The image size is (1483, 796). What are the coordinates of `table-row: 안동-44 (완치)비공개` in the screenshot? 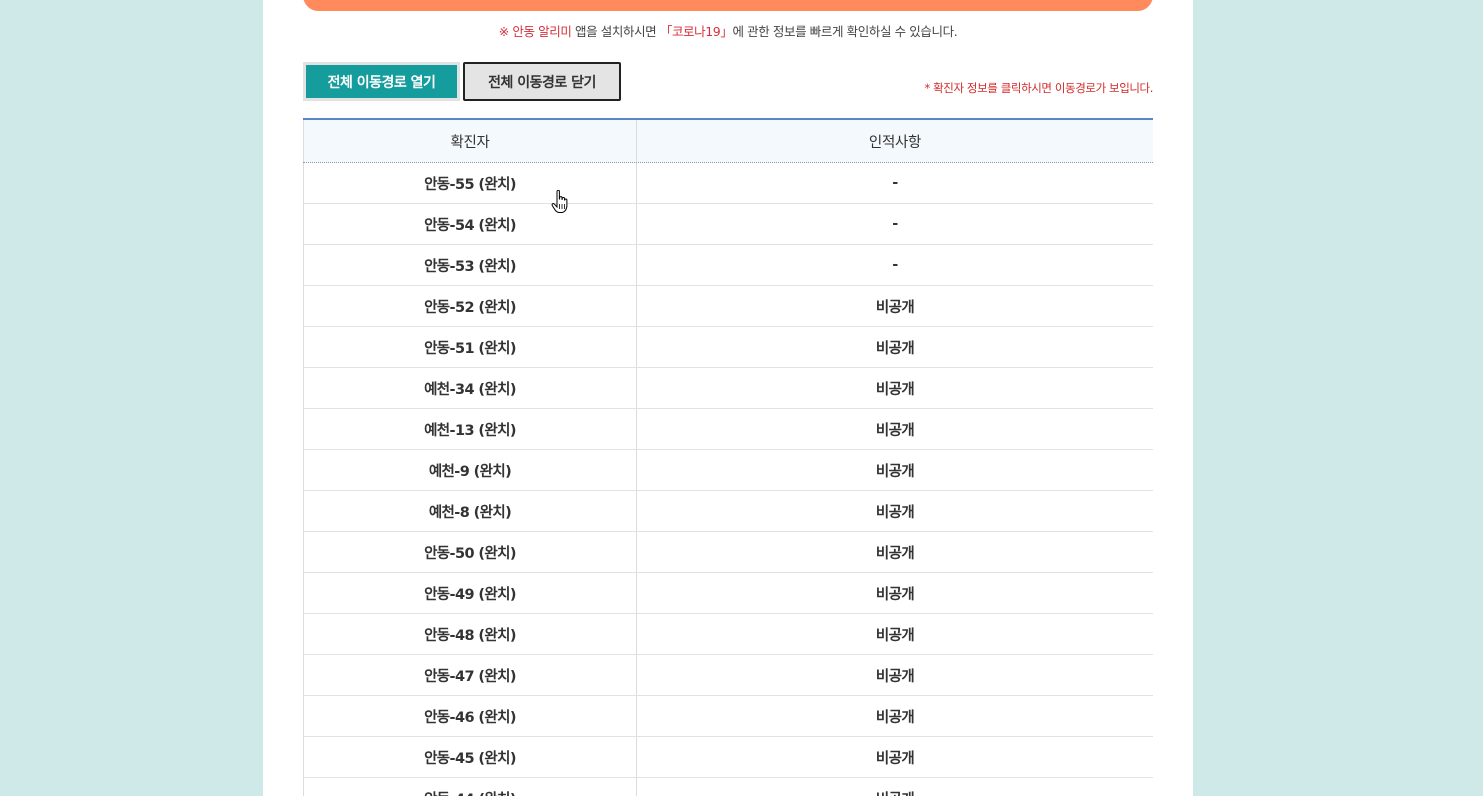 It's located at (728, 787).